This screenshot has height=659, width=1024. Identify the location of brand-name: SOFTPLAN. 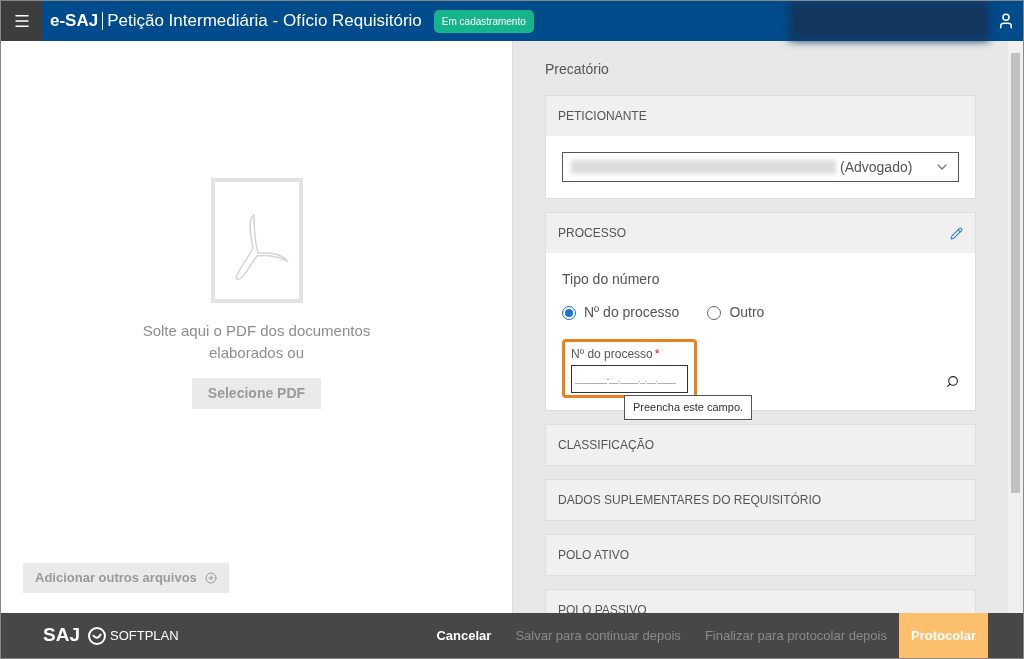
(144, 635).